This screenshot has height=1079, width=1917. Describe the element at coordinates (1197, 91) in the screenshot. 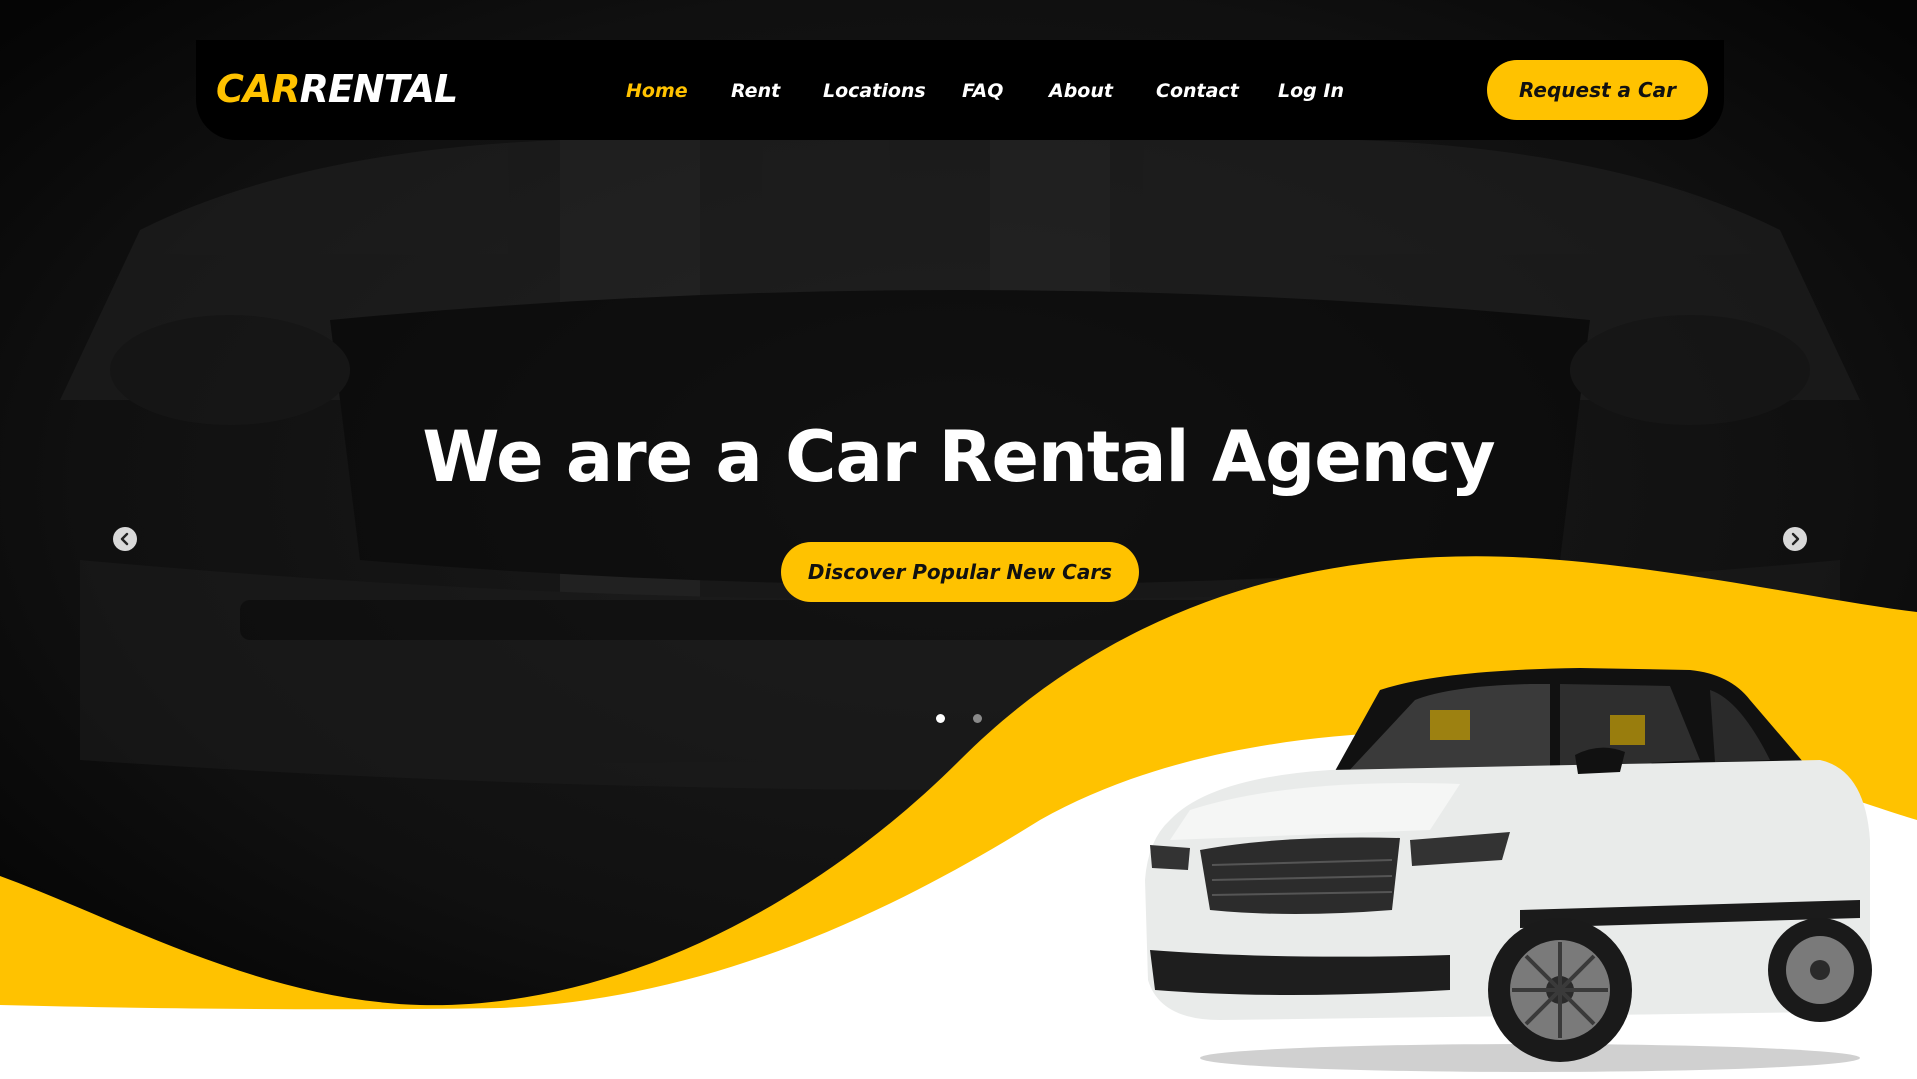

I see `nav-item-contact: Contact` at that location.